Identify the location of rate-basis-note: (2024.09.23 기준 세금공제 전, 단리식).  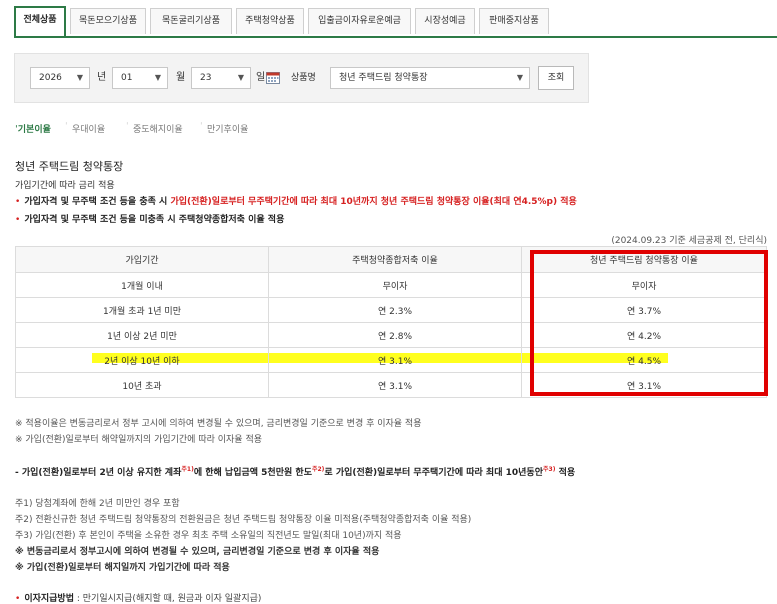
(689, 241).